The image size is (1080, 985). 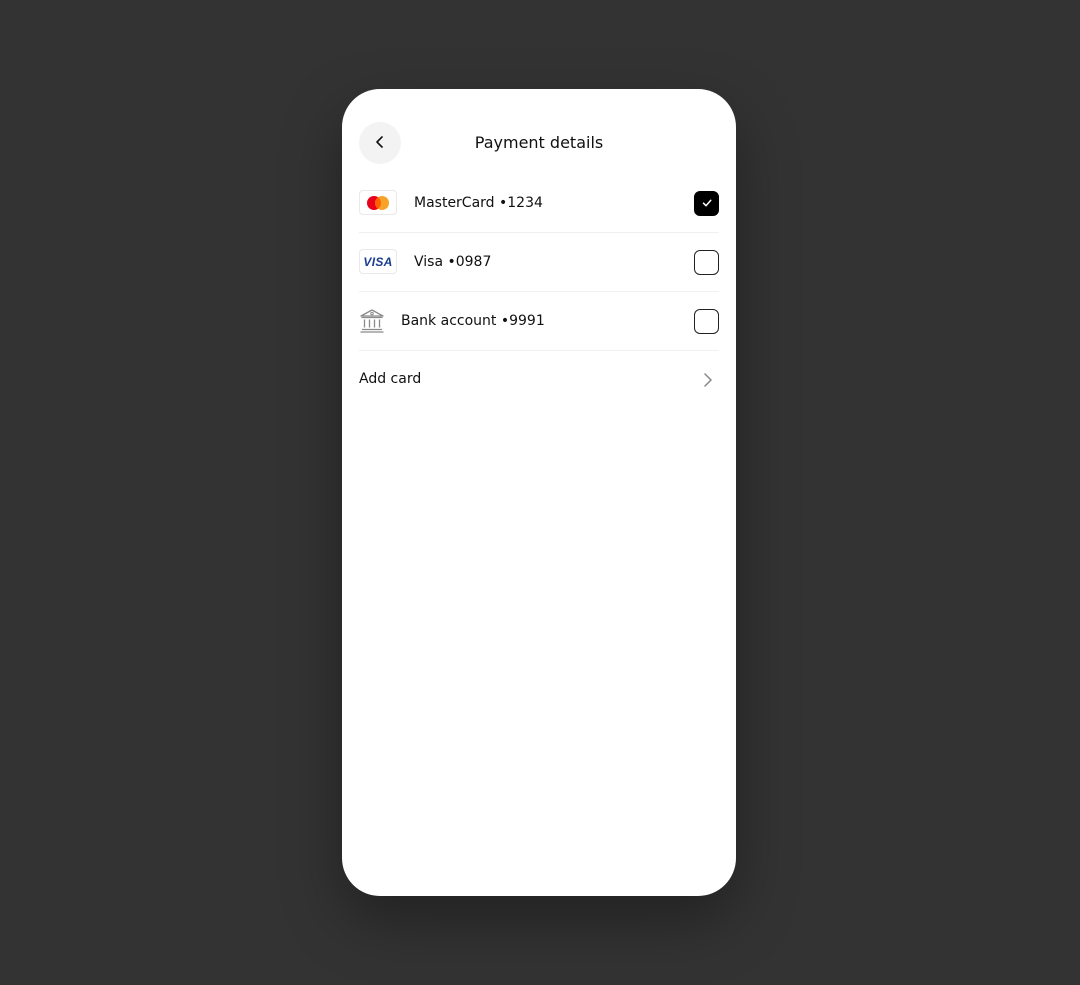 I want to click on mastercard-checkbox, so click(x=706, y=203).